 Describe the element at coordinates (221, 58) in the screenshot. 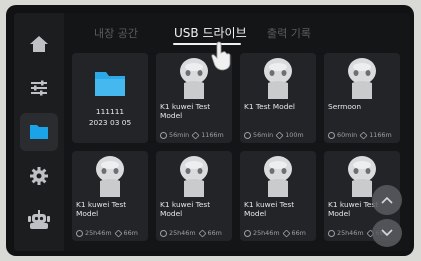

I see `pointer-hand-icon` at that location.